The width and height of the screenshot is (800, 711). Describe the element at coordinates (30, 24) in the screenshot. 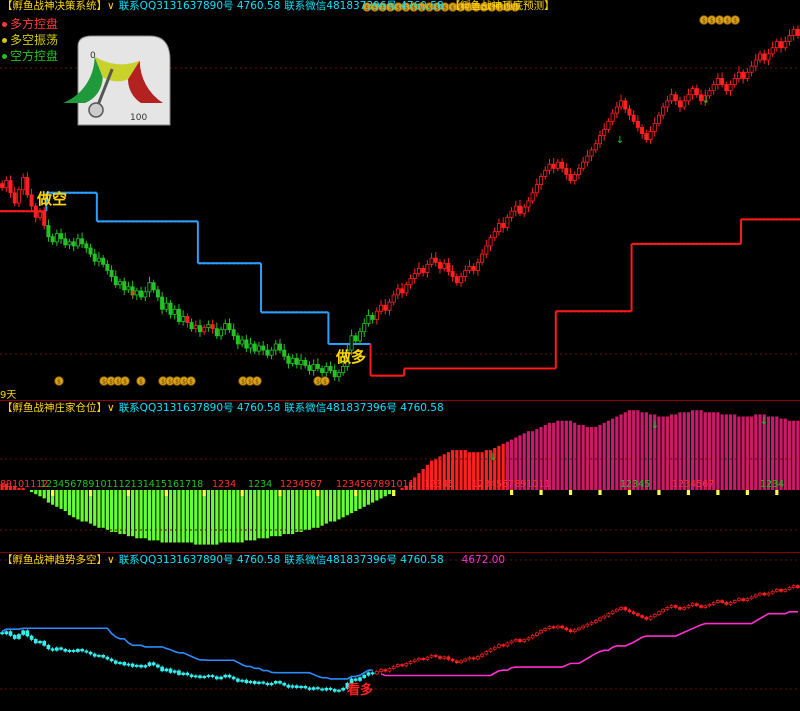

I see `legend-item-bull: 多方控盘` at that location.